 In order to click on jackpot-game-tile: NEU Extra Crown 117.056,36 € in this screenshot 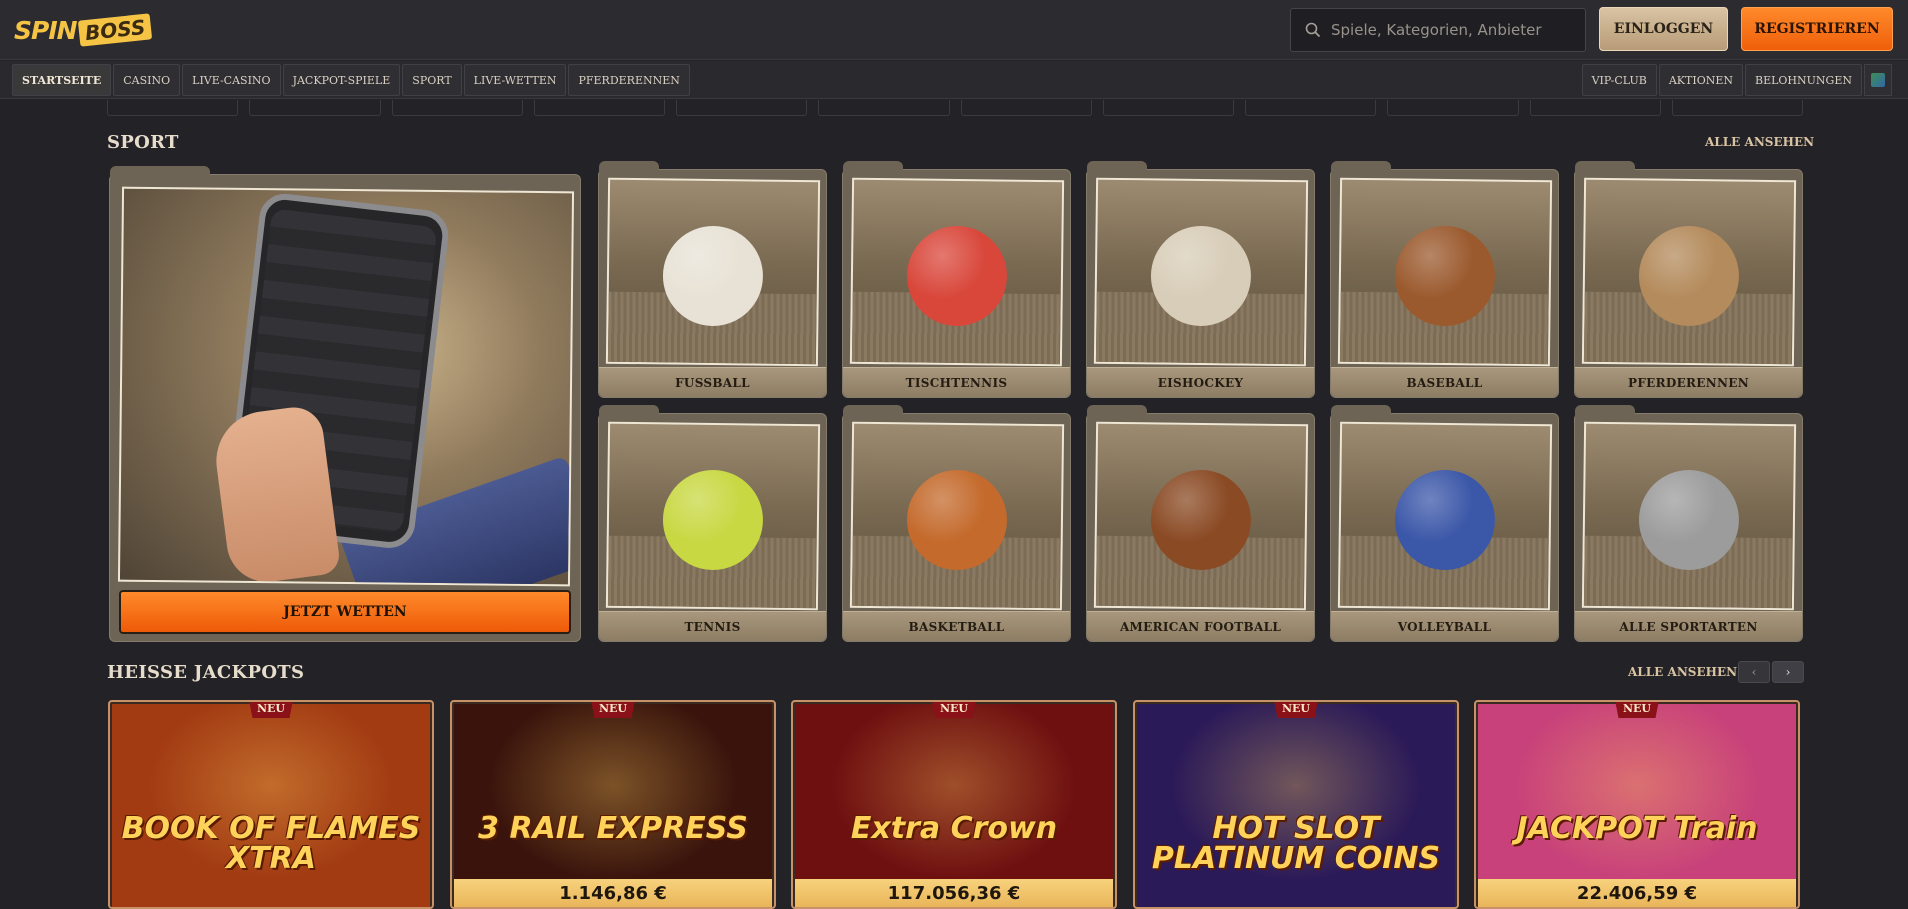, I will do `click(954, 804)`.